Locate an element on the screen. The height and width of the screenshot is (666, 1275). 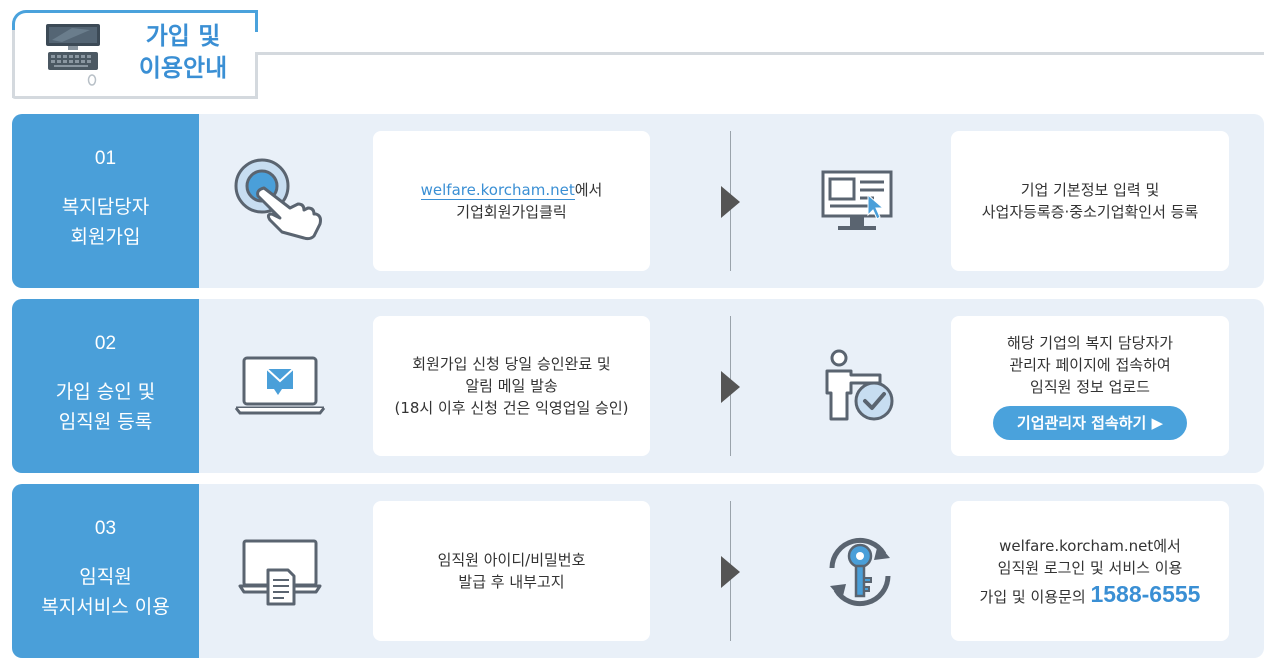
step-label: 03 임직원 복지서비스 이용 is located at coordinates (105, 571).